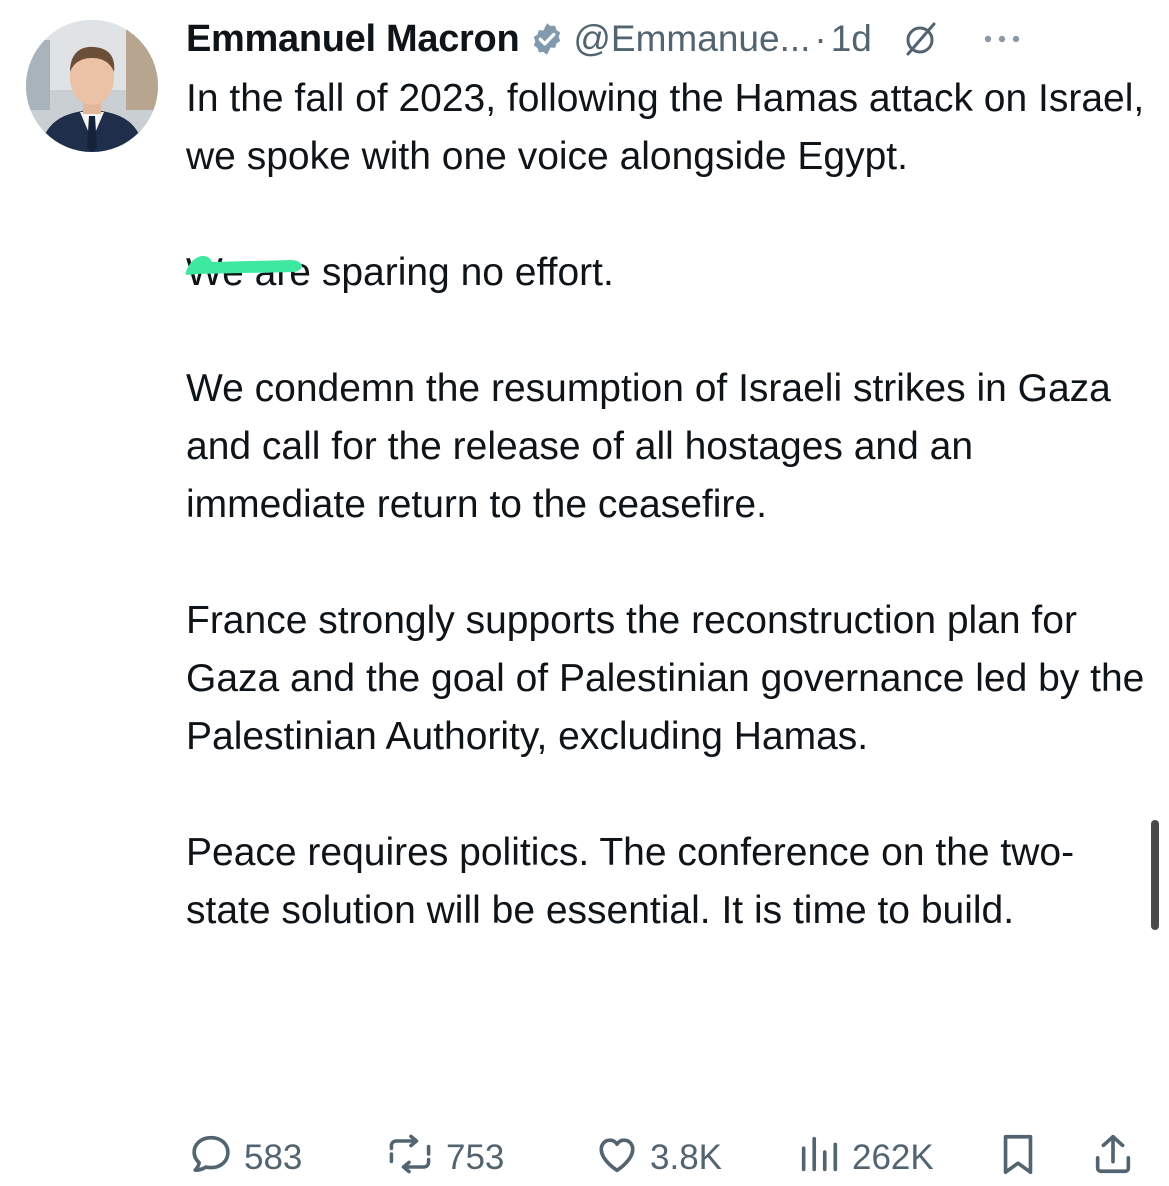 Image resolution: width=1169 pixels, height=1186 pixels. I want to click on reply-count: 583, so click(273, 1157).